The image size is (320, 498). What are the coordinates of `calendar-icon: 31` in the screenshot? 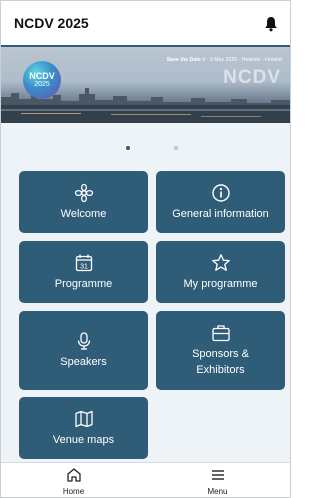 It's located at (84, 263).